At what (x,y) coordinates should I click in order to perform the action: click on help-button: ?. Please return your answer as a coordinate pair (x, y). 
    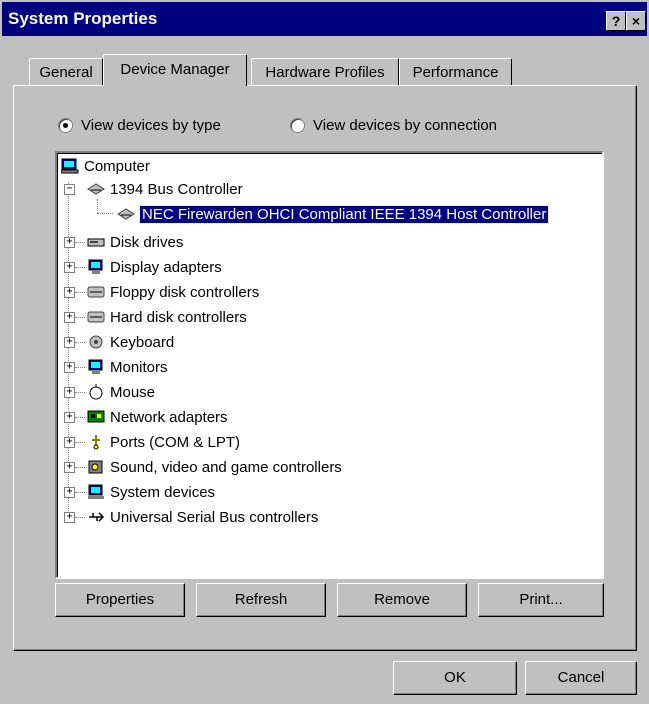
    Looking at the image, I should click on (616, 21).